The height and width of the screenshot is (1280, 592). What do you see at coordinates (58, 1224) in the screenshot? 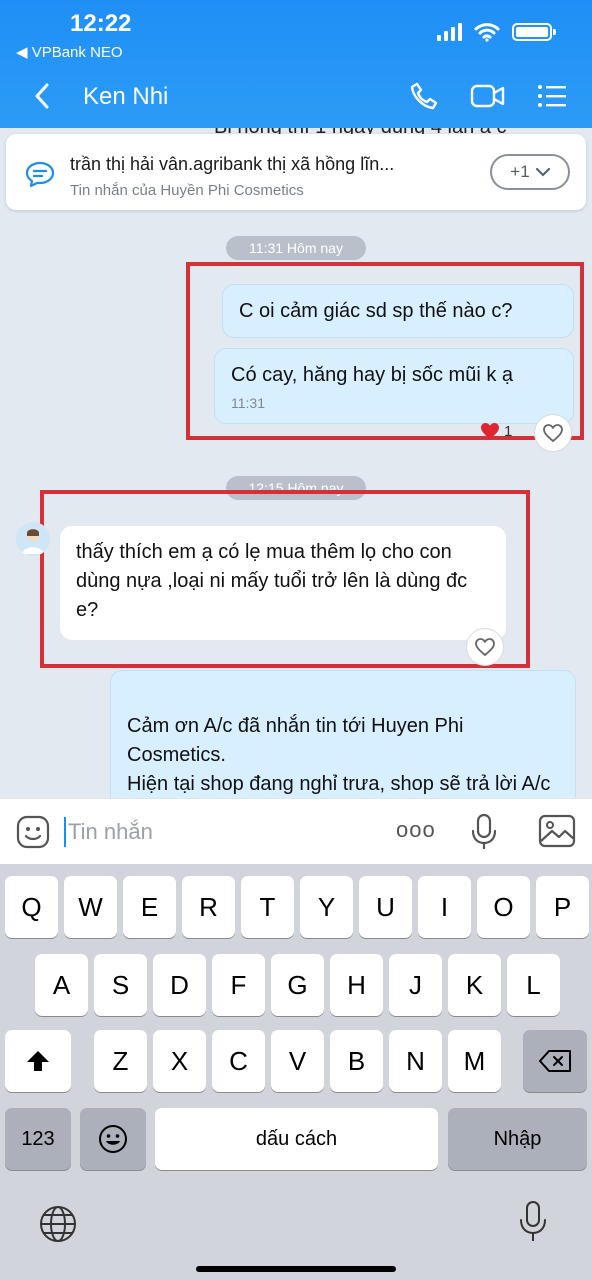
I see `globe-icon` at bounding box center [58, 1224].